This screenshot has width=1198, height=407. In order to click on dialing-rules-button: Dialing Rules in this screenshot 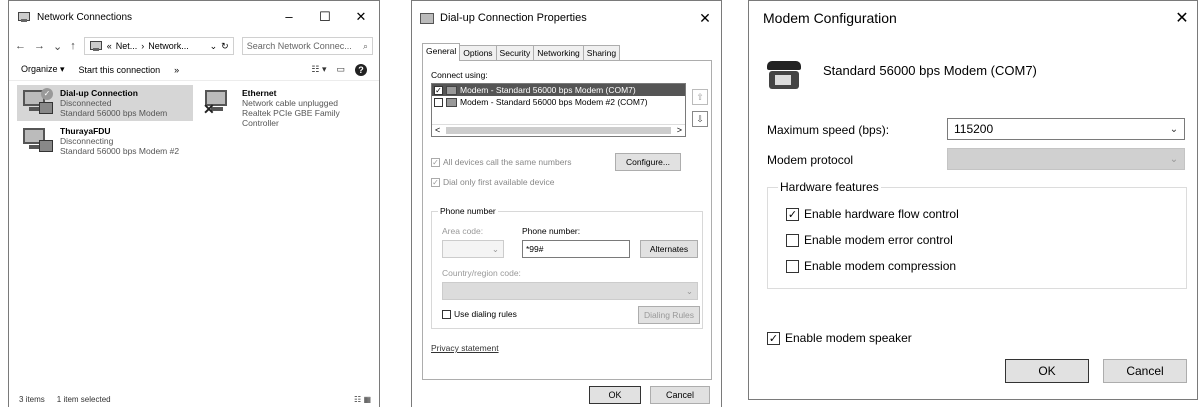, I will do `click(669, 315)`.